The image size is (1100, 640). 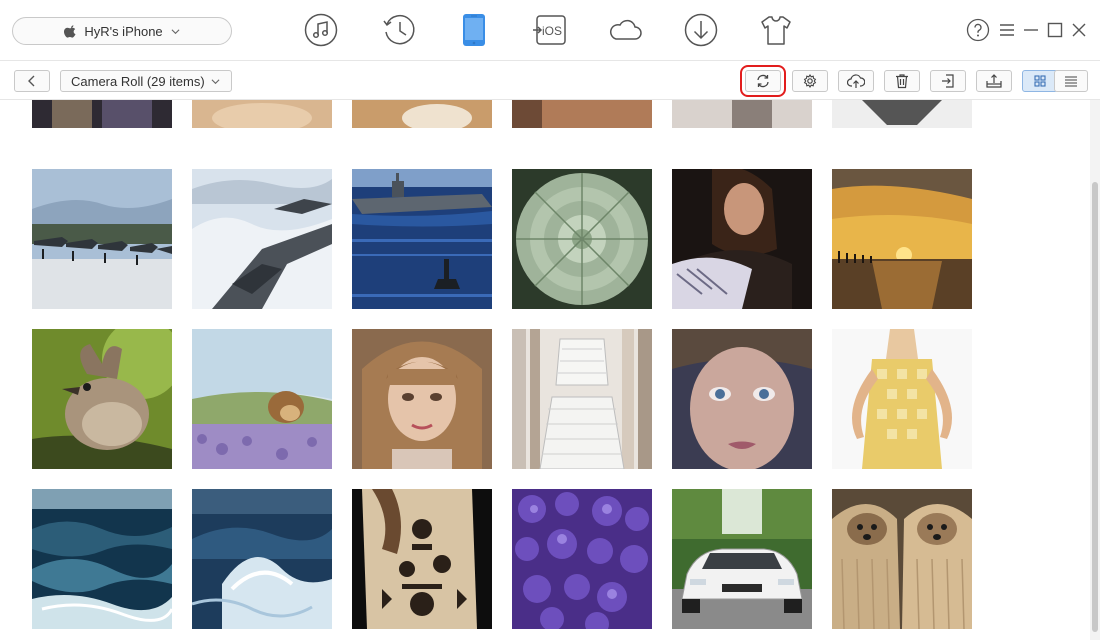 I want to click on main-nav: iOS, so click(x=550, y=30).